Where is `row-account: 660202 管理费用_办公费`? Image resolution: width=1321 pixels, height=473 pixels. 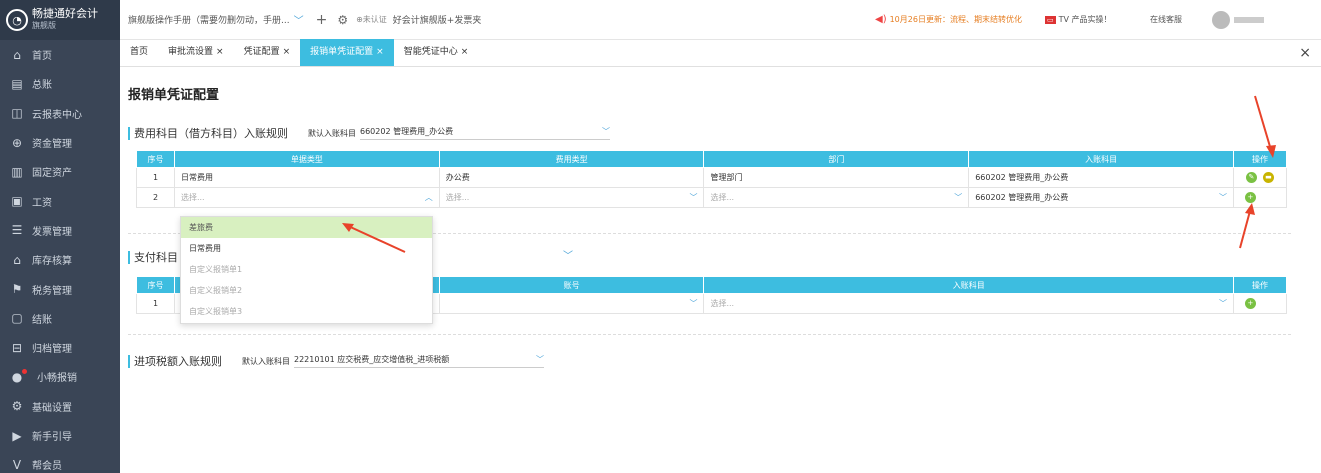 row-account: 660202 管理费用_办公费 is located at coordinates (1101, 177).